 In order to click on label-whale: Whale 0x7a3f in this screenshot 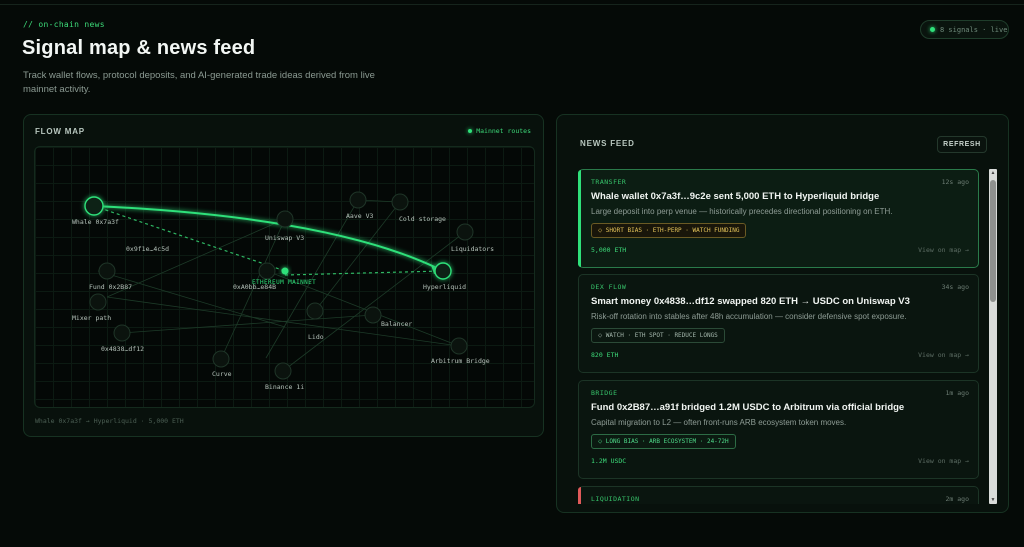, I will do `click(95, 222)`.